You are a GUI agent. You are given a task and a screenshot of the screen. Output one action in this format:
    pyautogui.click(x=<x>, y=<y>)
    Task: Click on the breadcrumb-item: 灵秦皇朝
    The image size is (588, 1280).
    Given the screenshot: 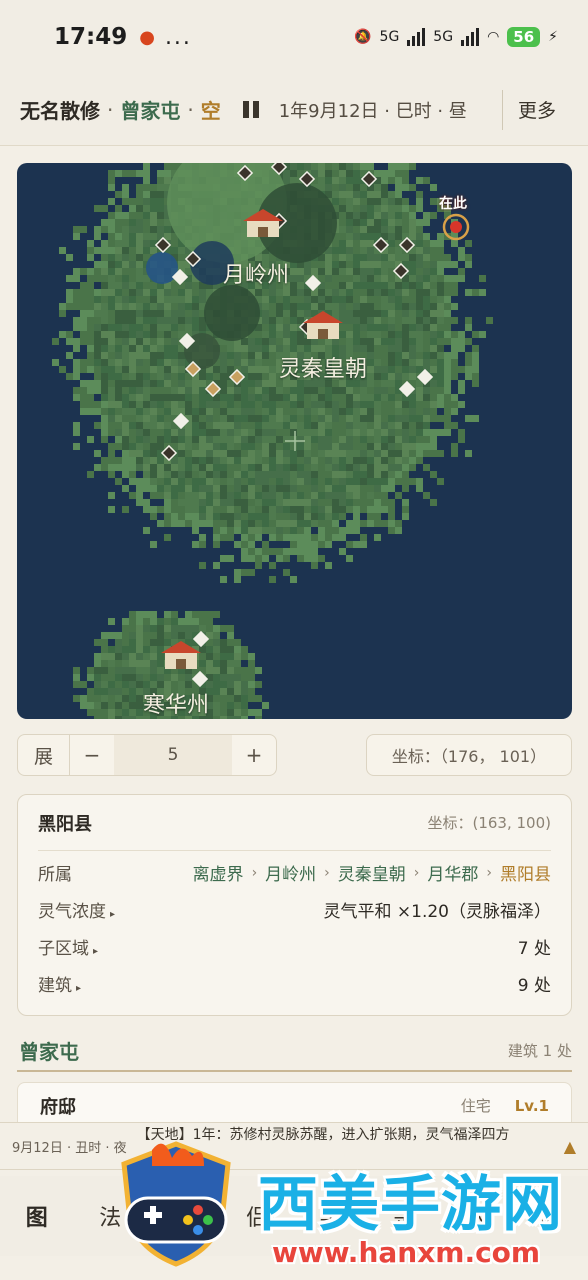 What is the action you would take?
    pyautogui.click(x=372, y=872)
    